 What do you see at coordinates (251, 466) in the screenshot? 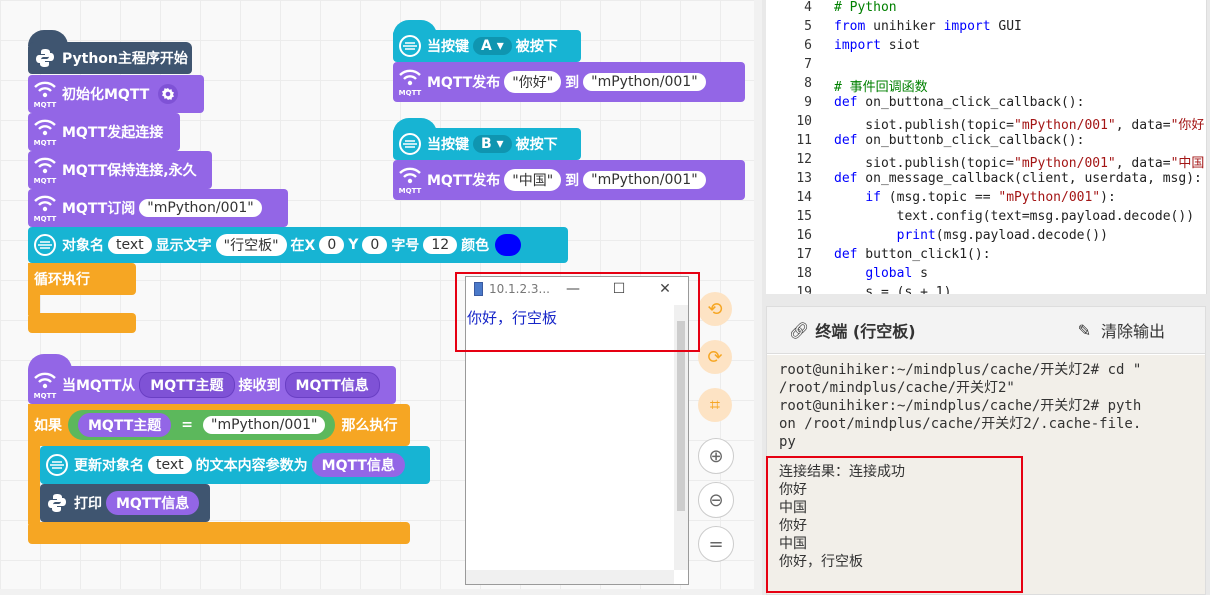
I see `update-suffix-label: 的文本内容参数为` at bounding box center [251, 466].